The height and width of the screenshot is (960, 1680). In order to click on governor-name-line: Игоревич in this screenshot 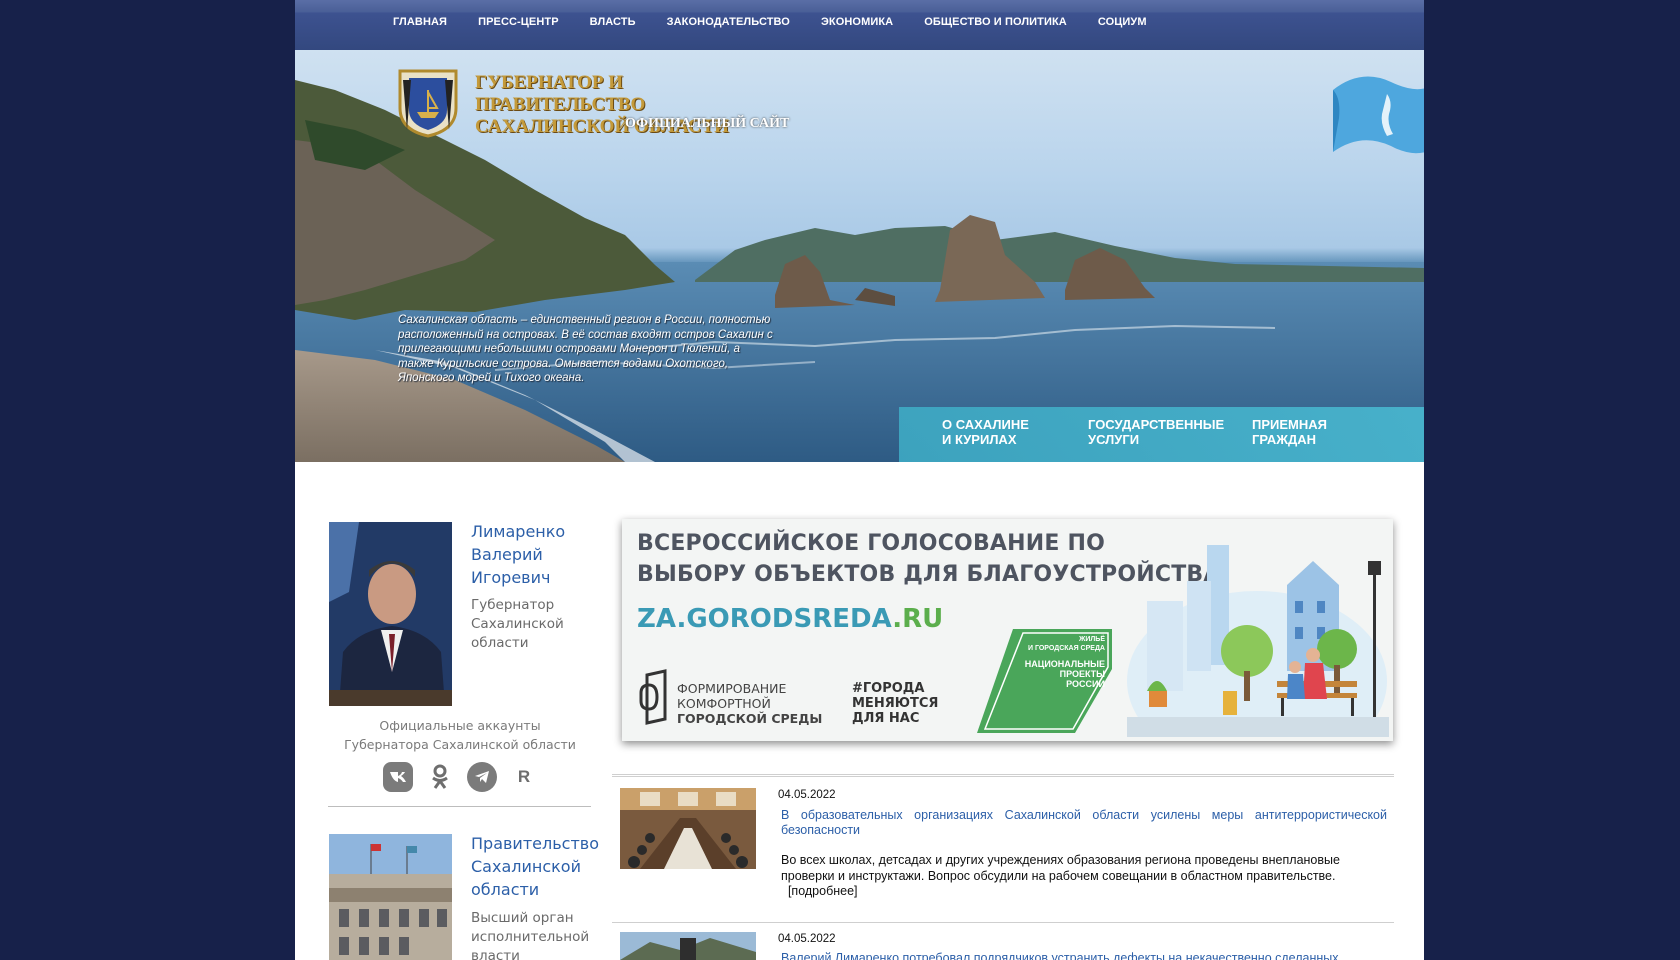, I will do `click(511, 577)`.